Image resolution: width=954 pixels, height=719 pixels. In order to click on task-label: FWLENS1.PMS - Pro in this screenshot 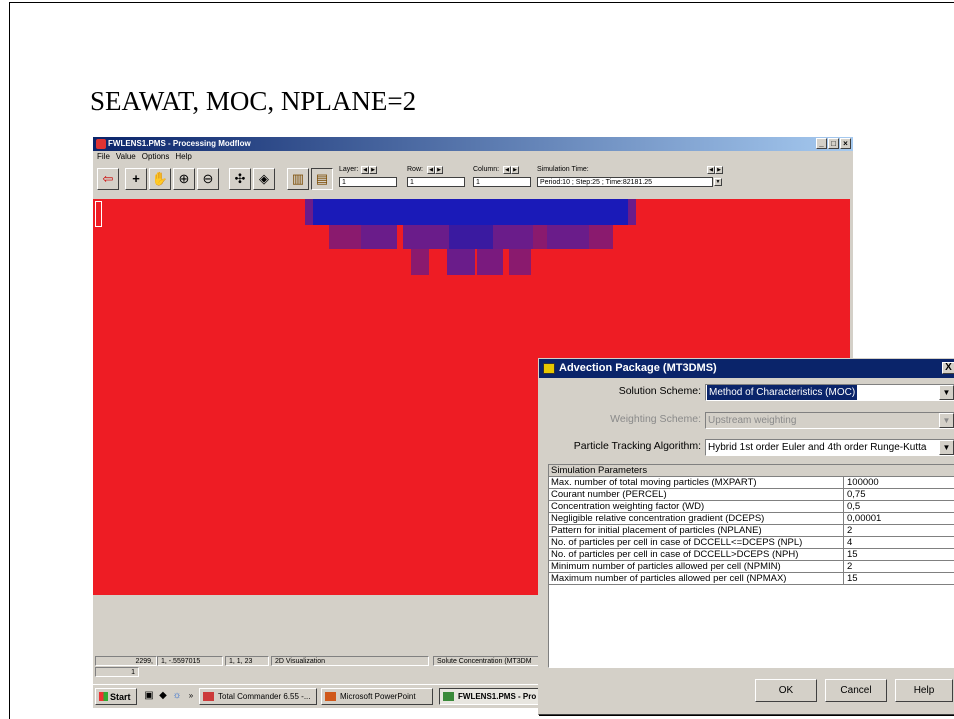, I will do `click(497, 696)`.